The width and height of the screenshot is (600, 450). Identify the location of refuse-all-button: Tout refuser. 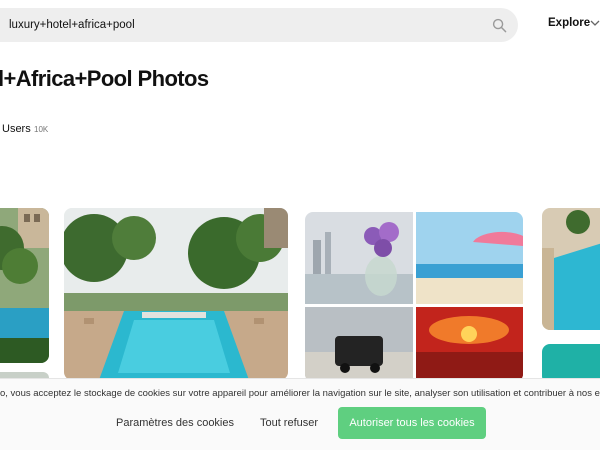
(289, 423).